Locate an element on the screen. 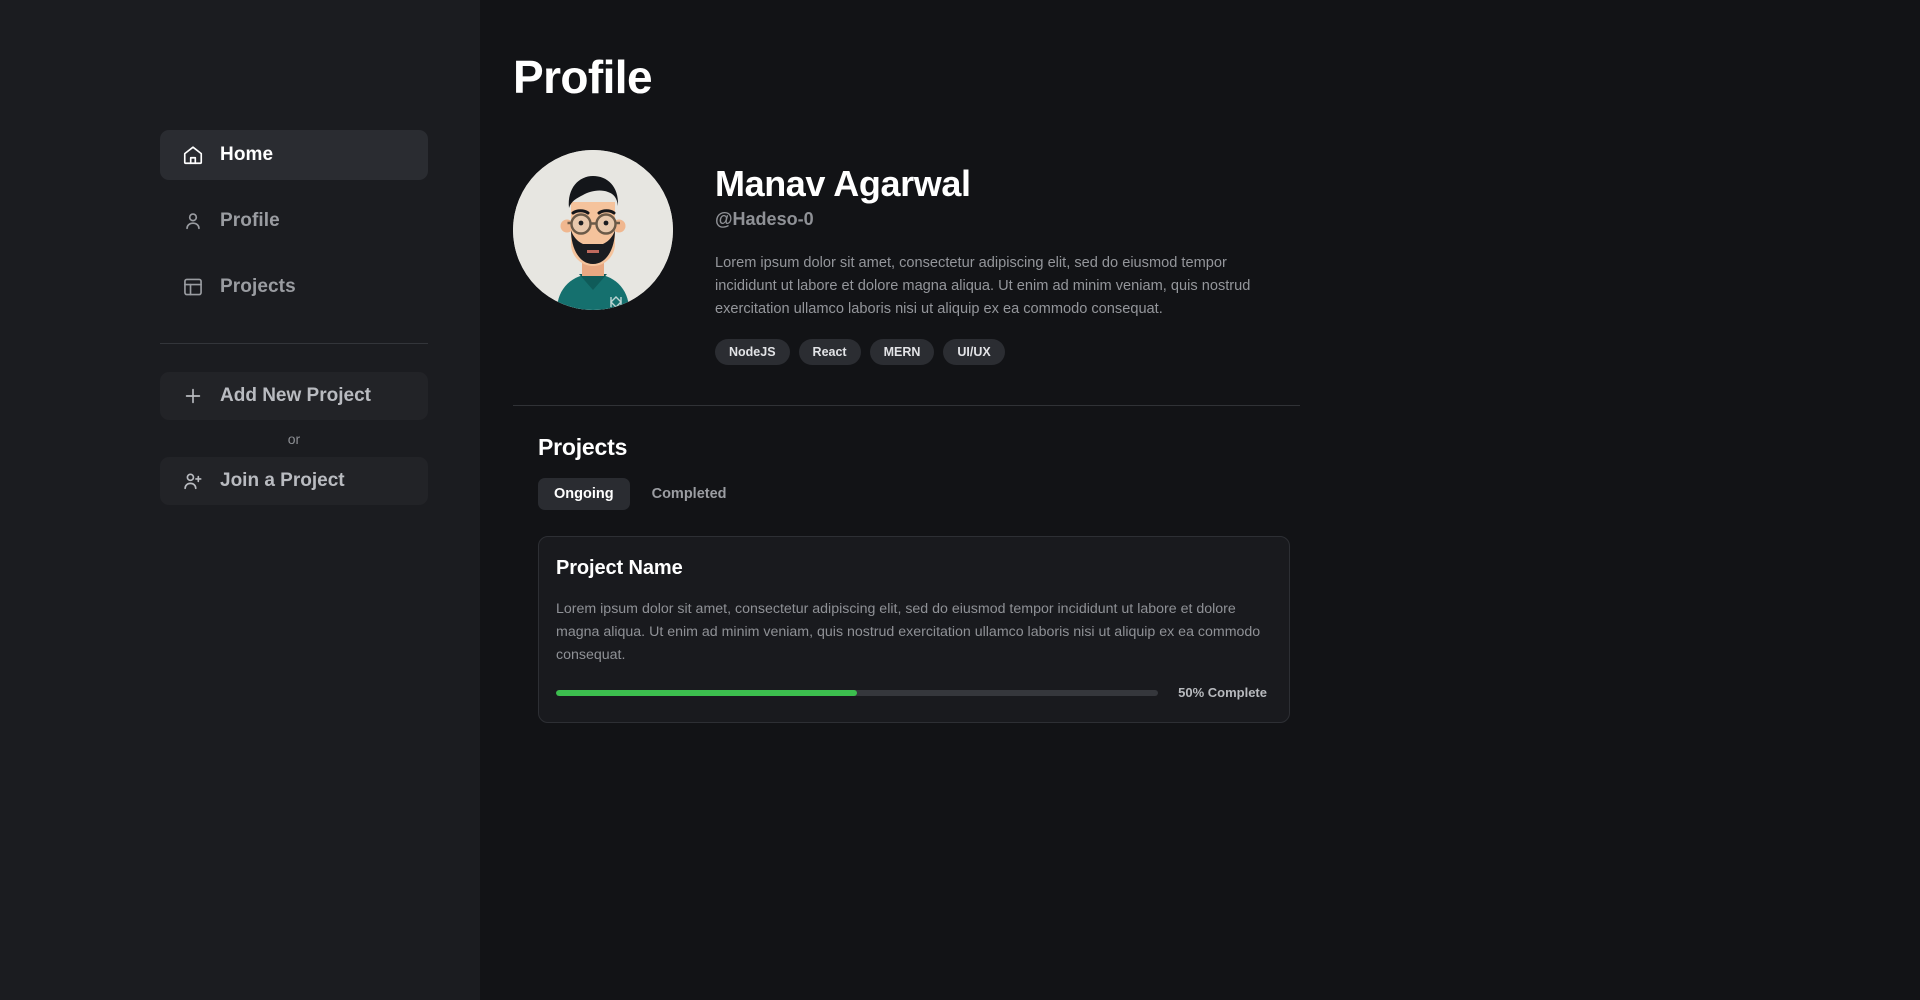 This screenshot has height=1000, width=1920. join-a-project-button: Join a Project is located at coordinates (294, 481).